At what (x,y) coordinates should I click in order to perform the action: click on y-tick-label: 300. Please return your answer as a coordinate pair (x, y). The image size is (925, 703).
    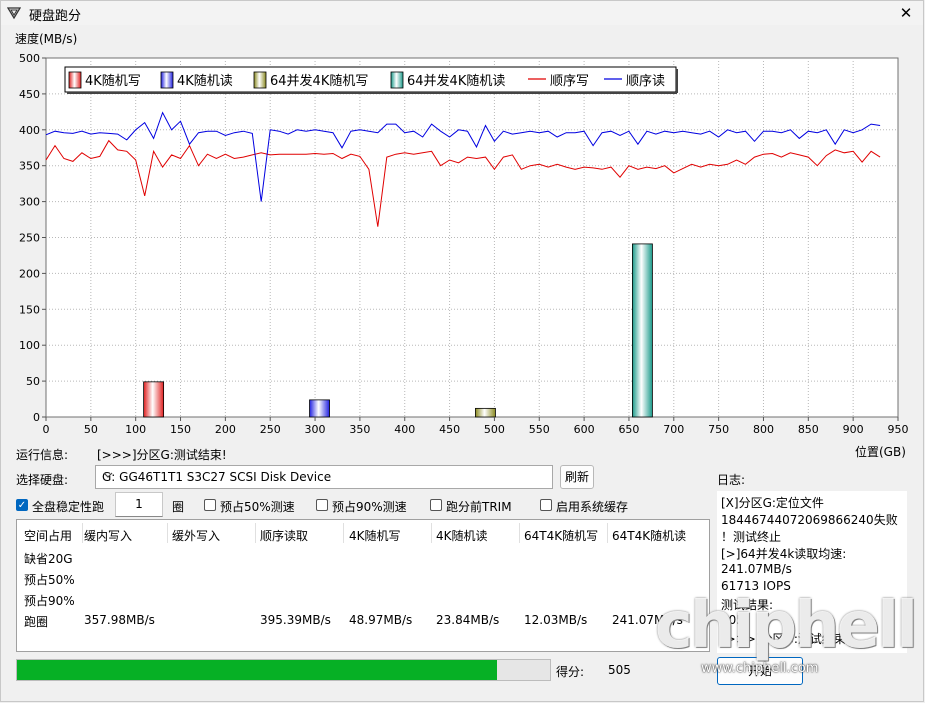
    Looking at the image, I should click on (29, 202).